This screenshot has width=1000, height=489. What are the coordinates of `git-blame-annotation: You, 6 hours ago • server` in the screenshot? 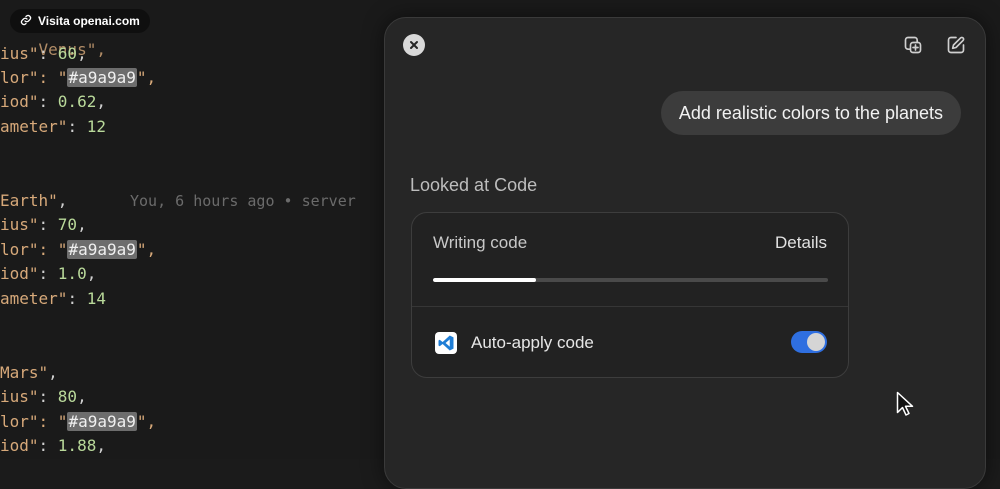 It's located at (243, 201).